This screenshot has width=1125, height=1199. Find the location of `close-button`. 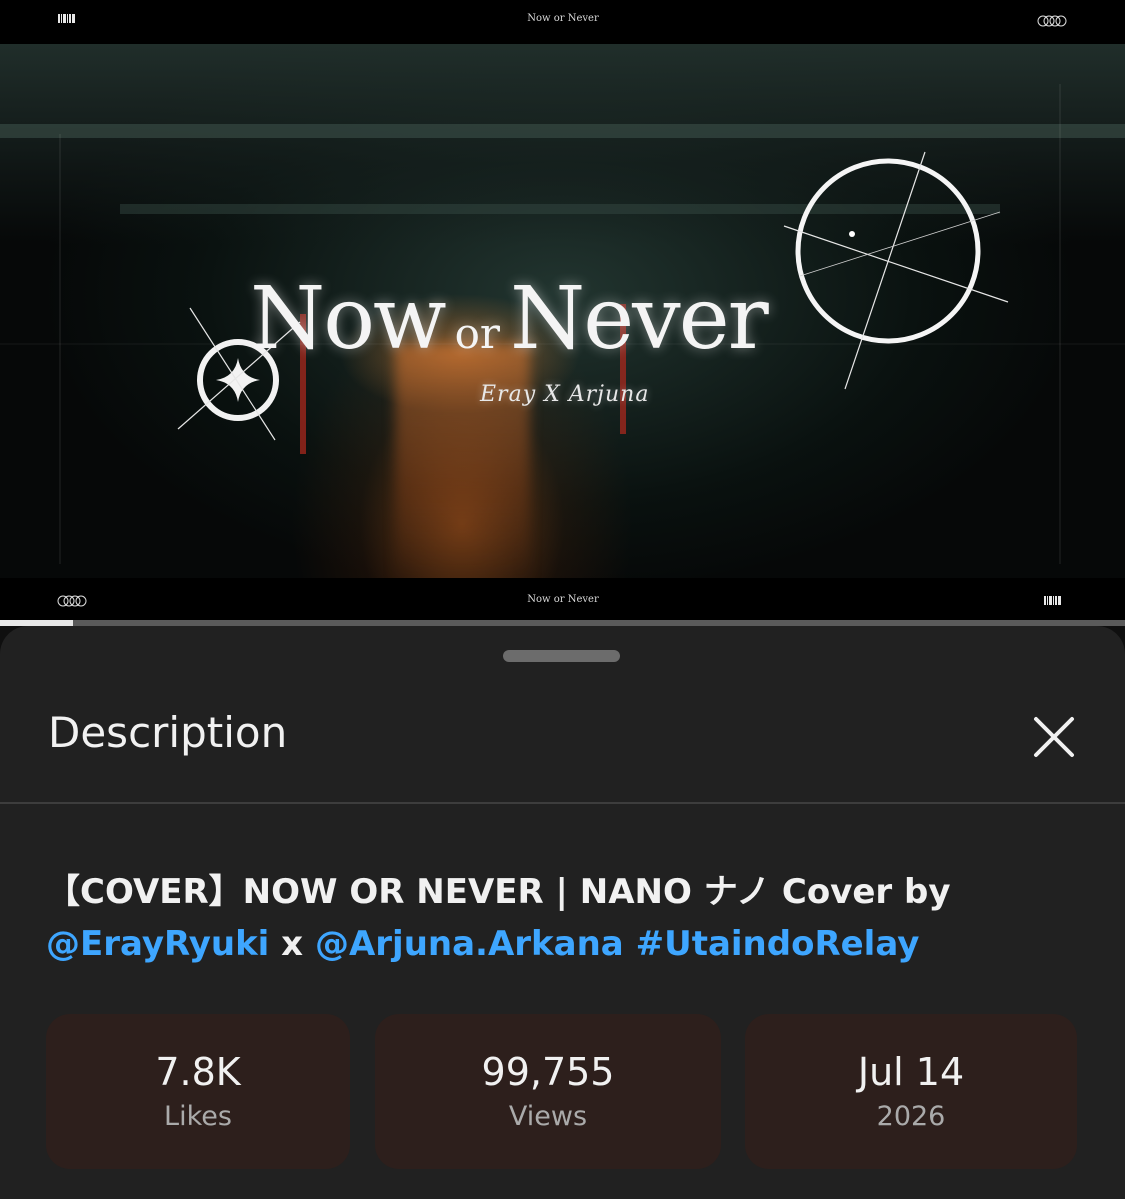

close-button is located at coordinates (1054, 737).